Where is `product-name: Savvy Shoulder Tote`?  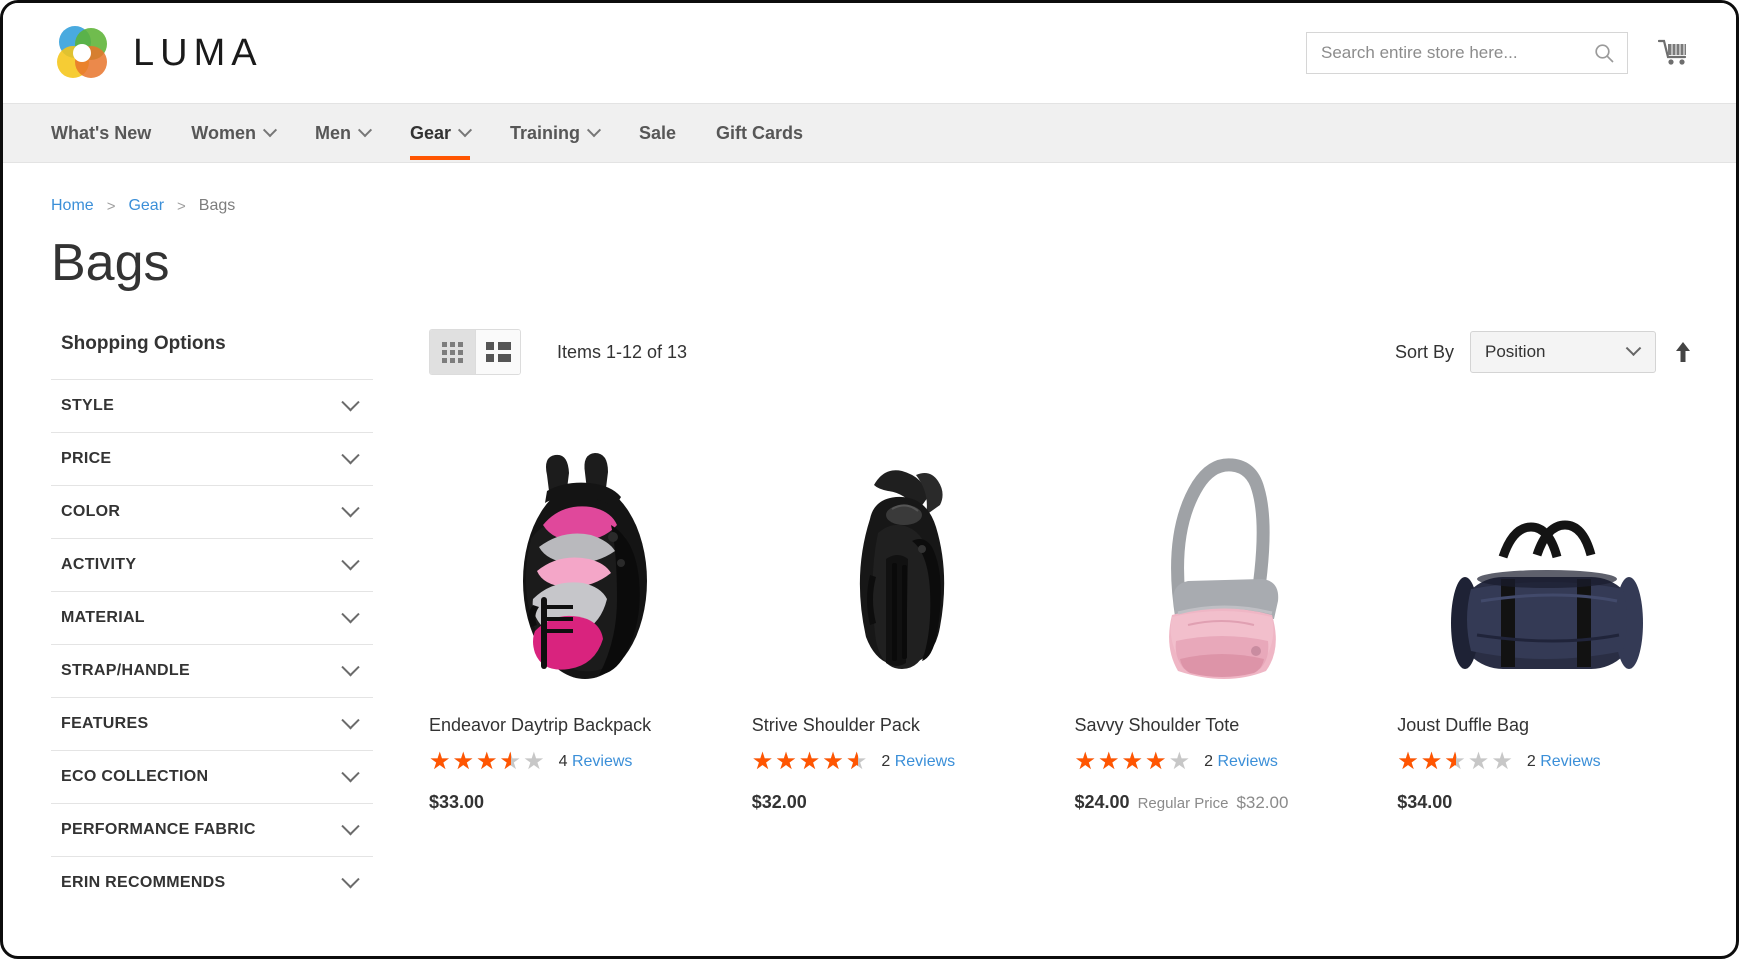
product-name: Savvy Shoulder Tote is located at coordinates (1223, 725).